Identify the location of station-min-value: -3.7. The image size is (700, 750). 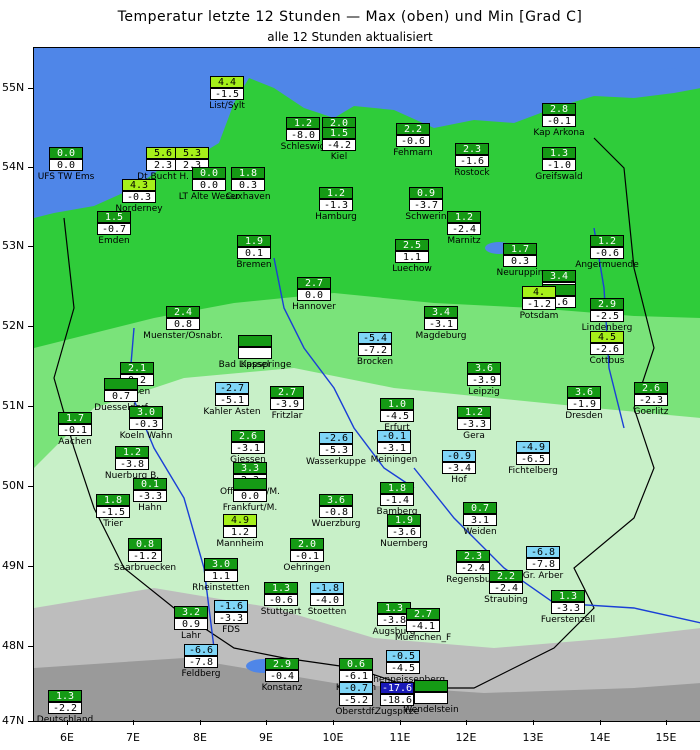
(426, 205).